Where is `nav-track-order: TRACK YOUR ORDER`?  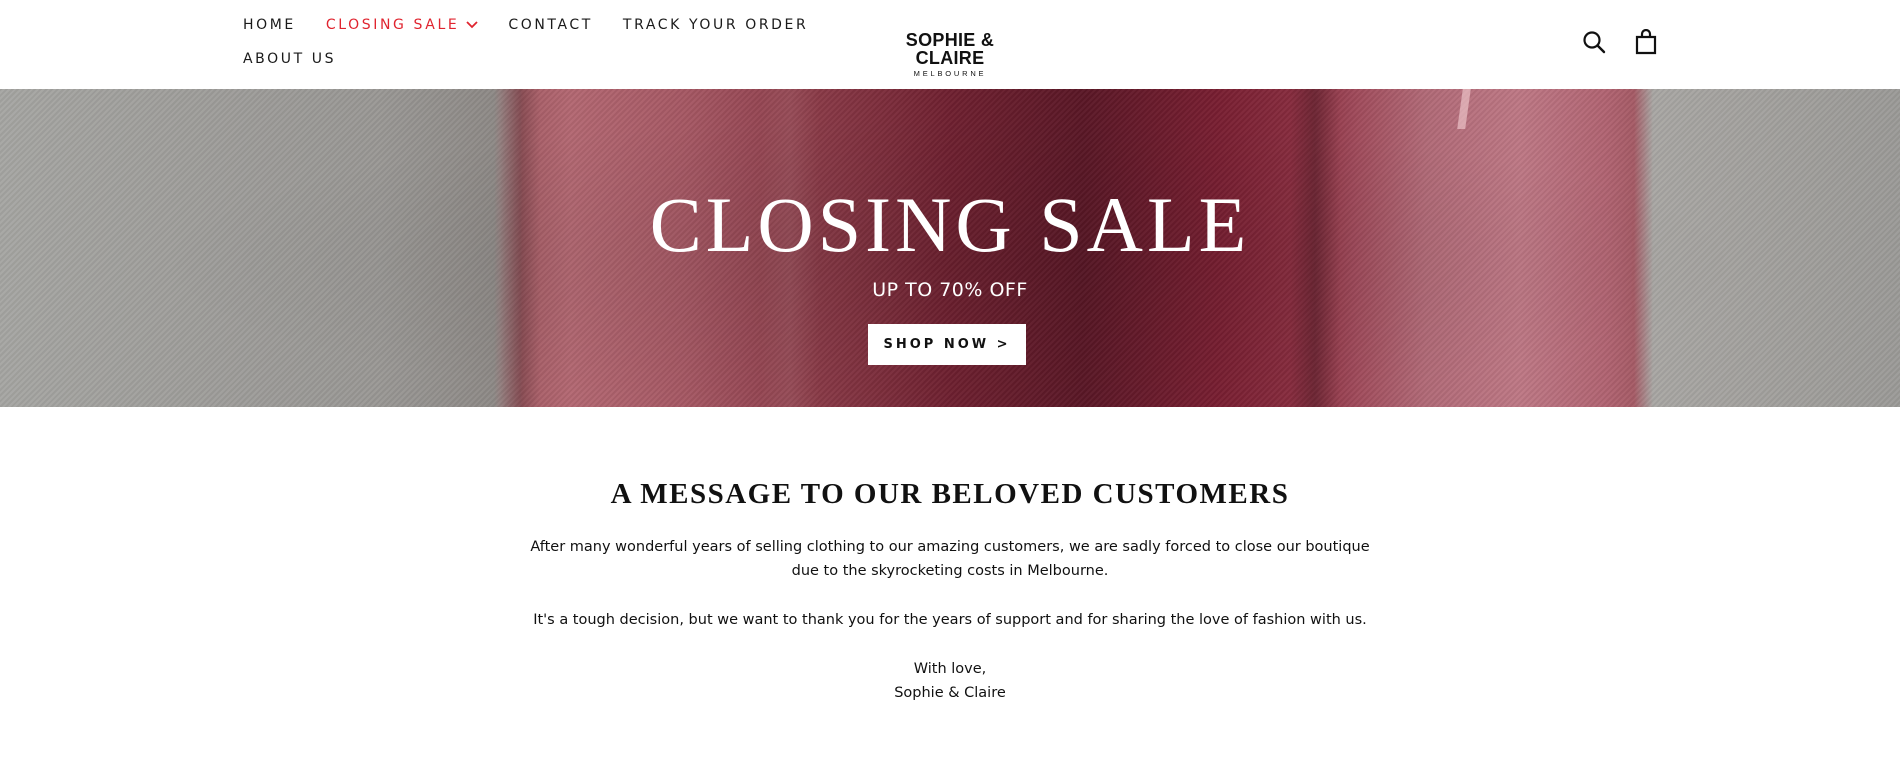 nav-track-order: TRACK YOUR ORDER is located at coordinates (715, 25).